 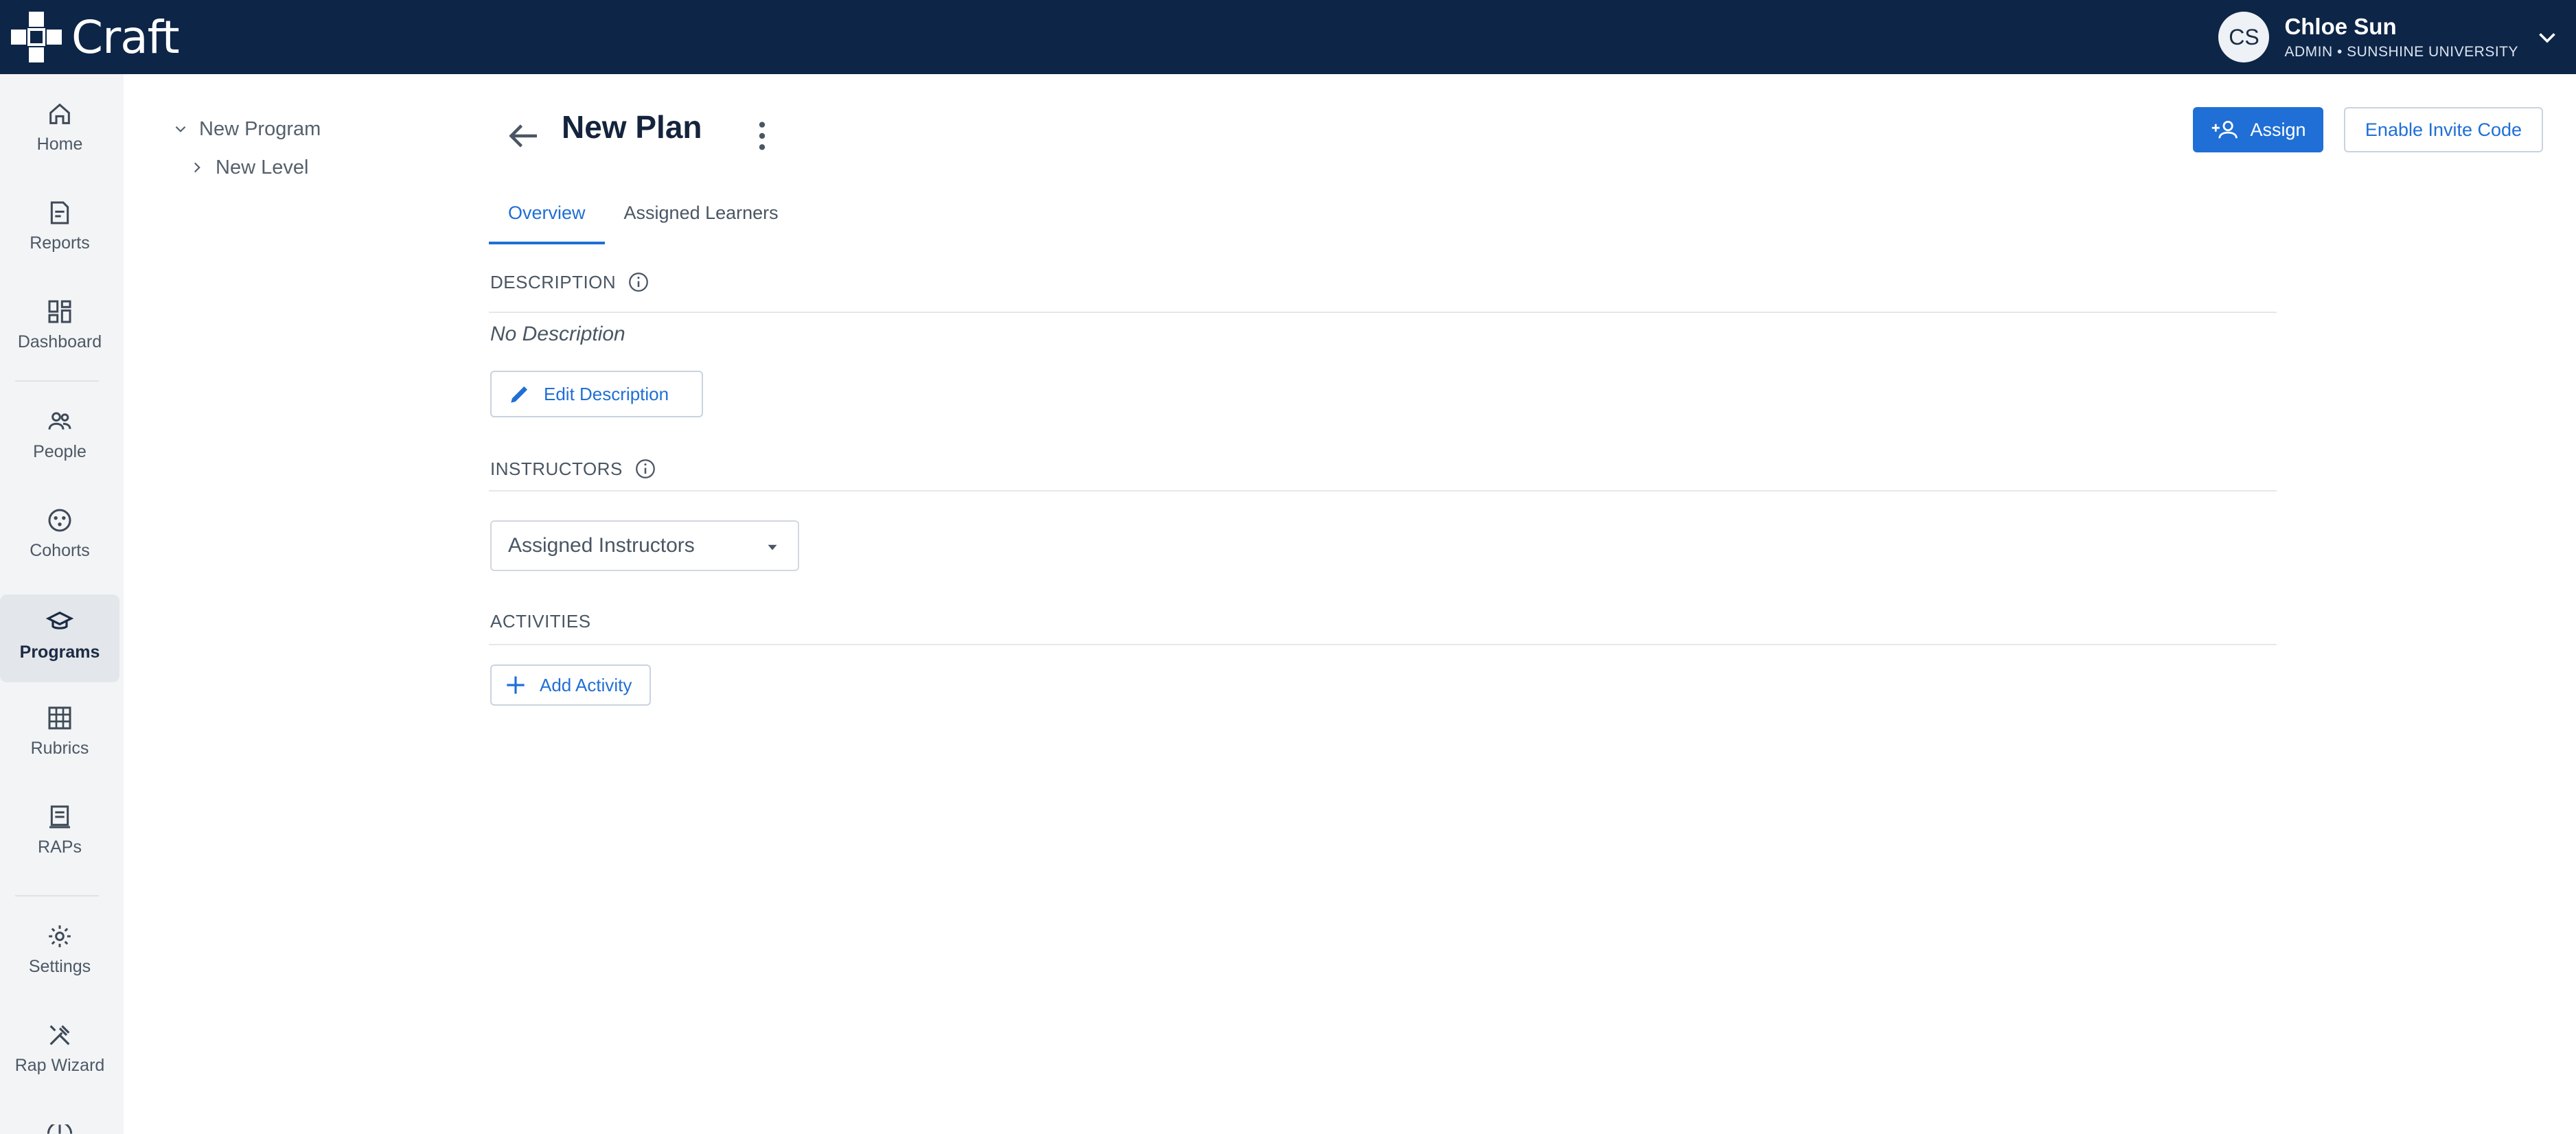 What do you see at coordinates (59, 817) in the screenshot?
I see `raps-icon` at bounding box center [59, 817].